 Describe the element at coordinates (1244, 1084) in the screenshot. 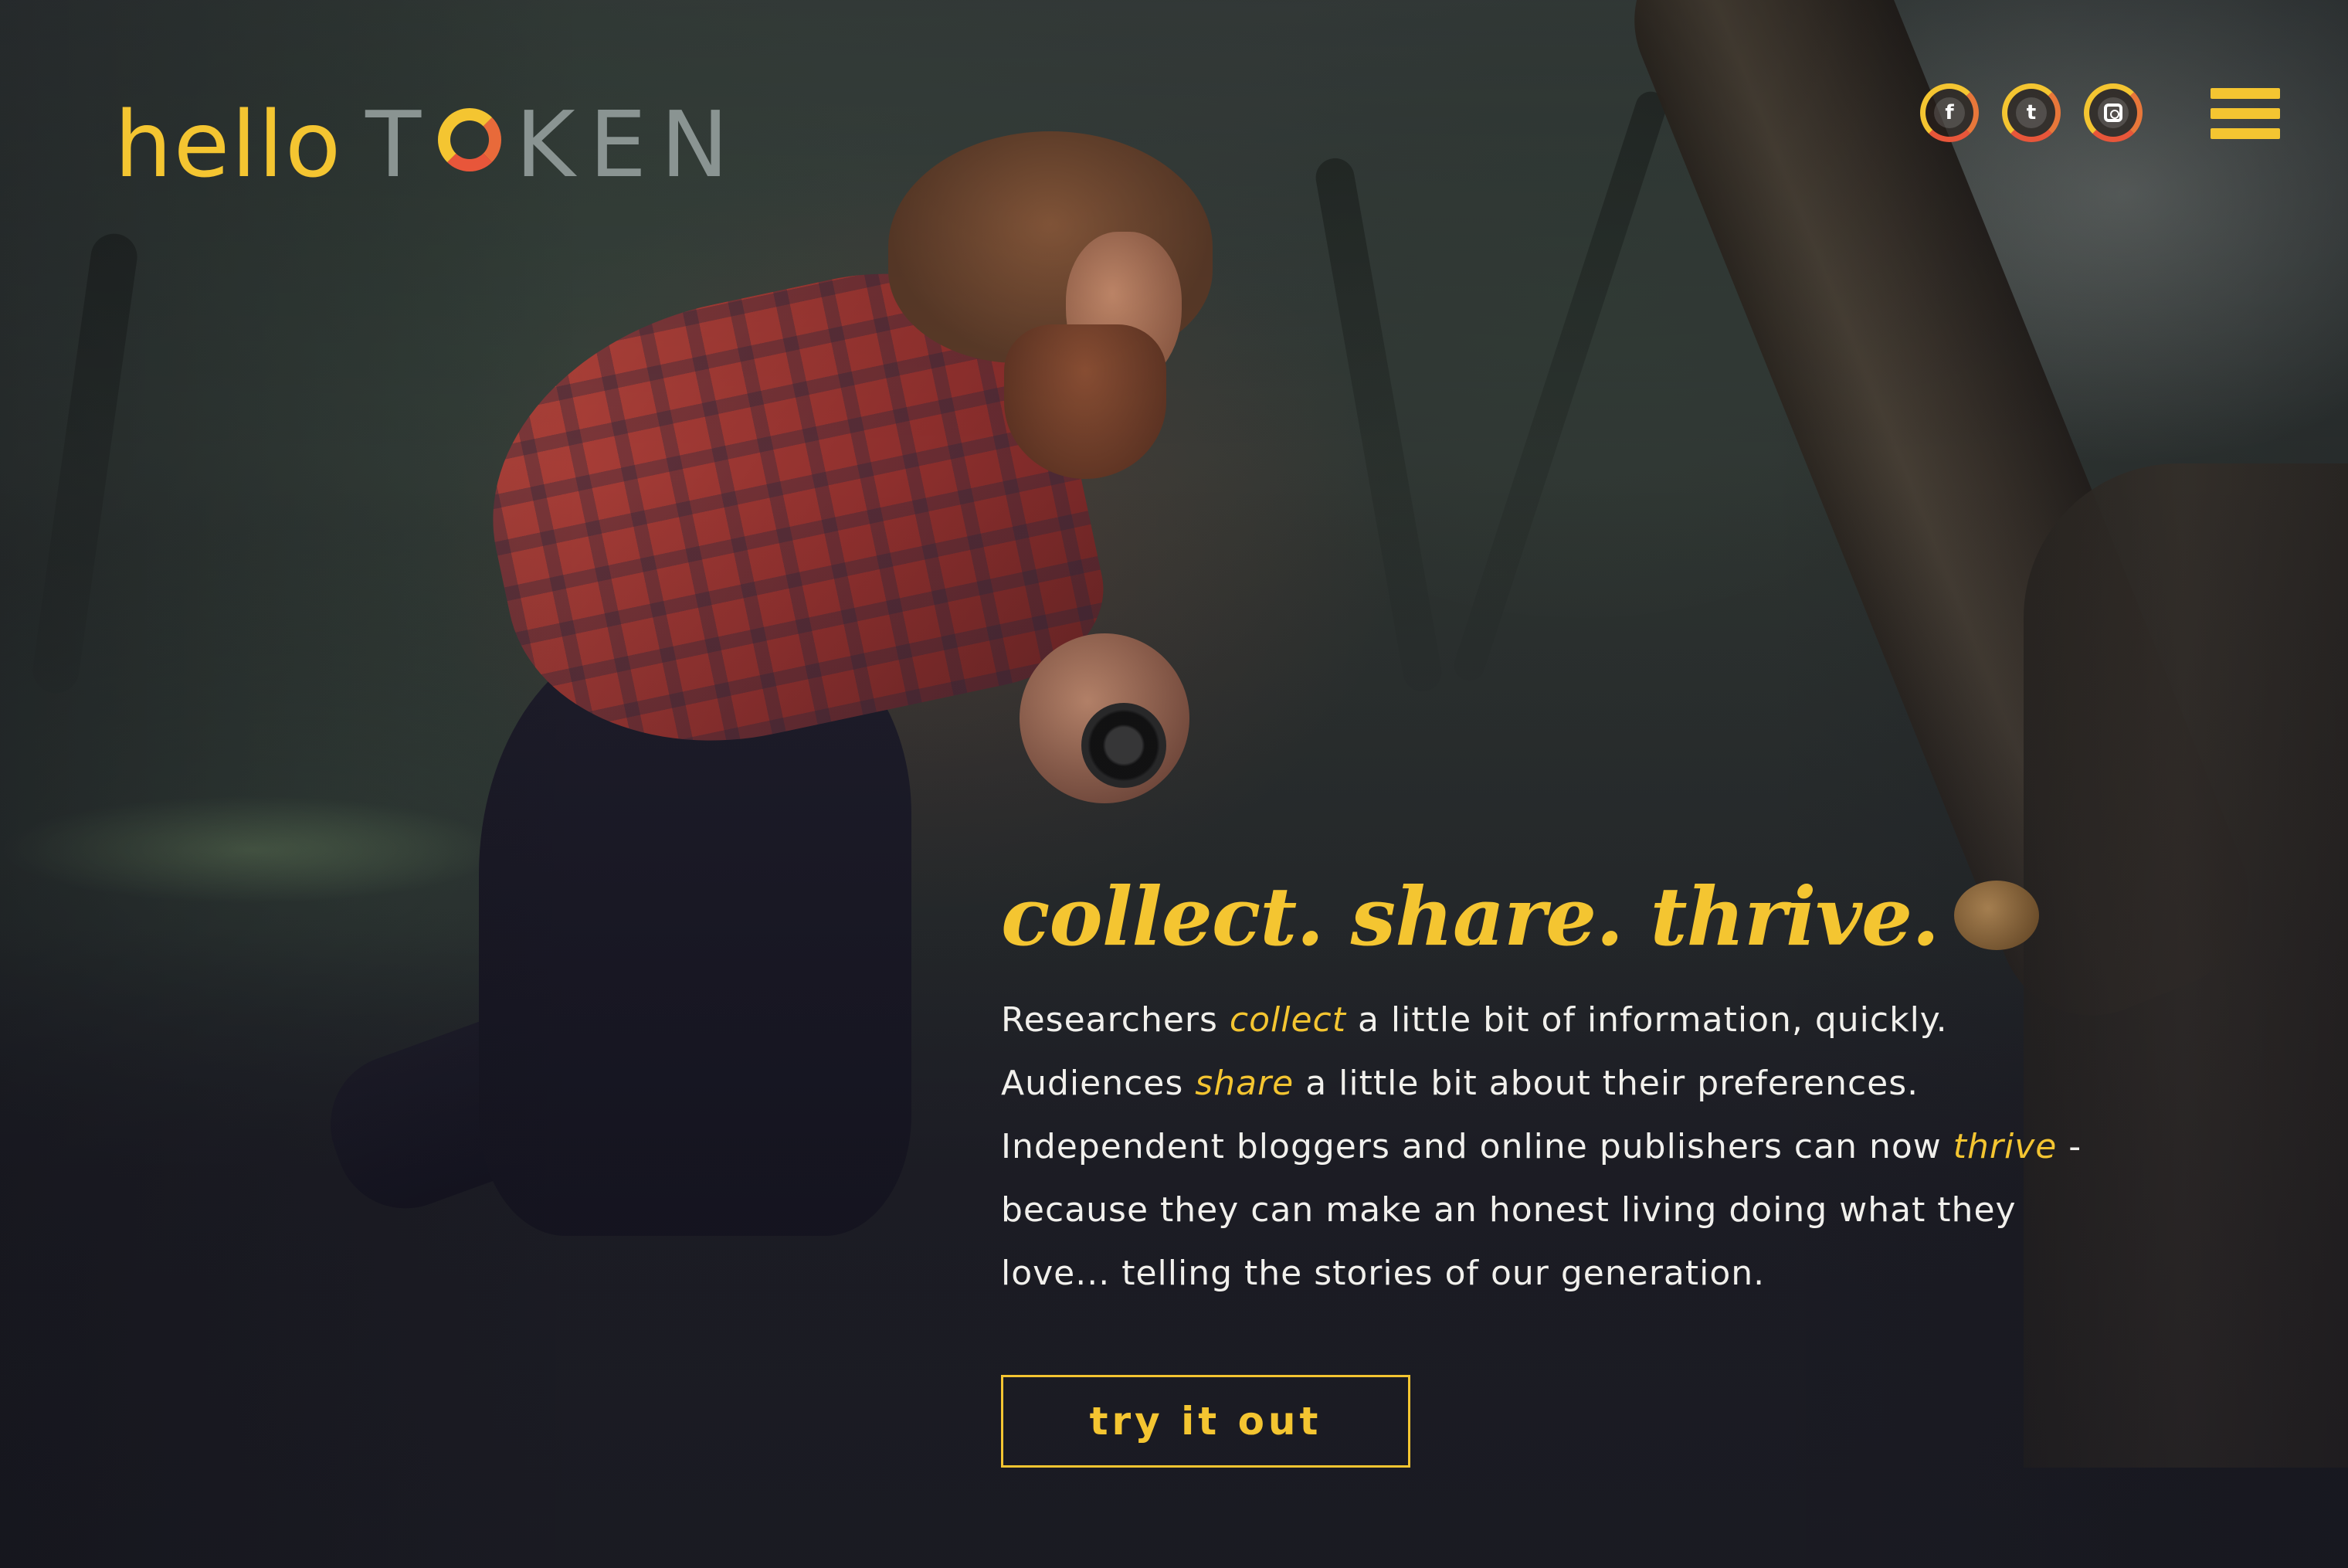

I see `highlight-share: share` at that location.